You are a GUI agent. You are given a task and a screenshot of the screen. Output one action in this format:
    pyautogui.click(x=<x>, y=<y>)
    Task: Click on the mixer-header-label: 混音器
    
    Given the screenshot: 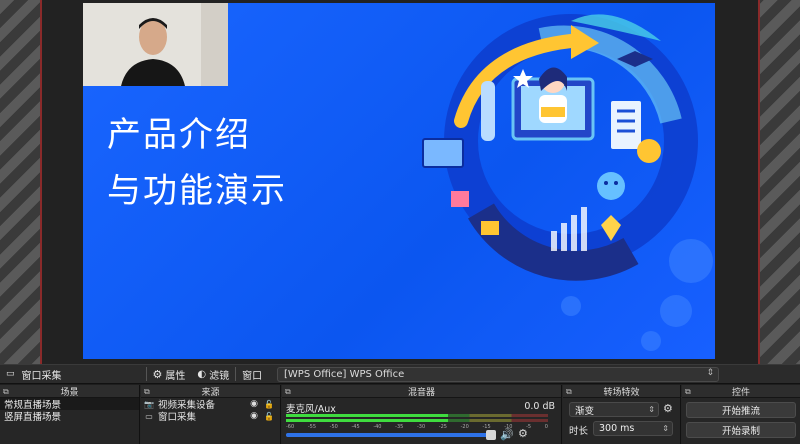 What is the action you would take?
    pyautogui.click(x=421, y=392)
    